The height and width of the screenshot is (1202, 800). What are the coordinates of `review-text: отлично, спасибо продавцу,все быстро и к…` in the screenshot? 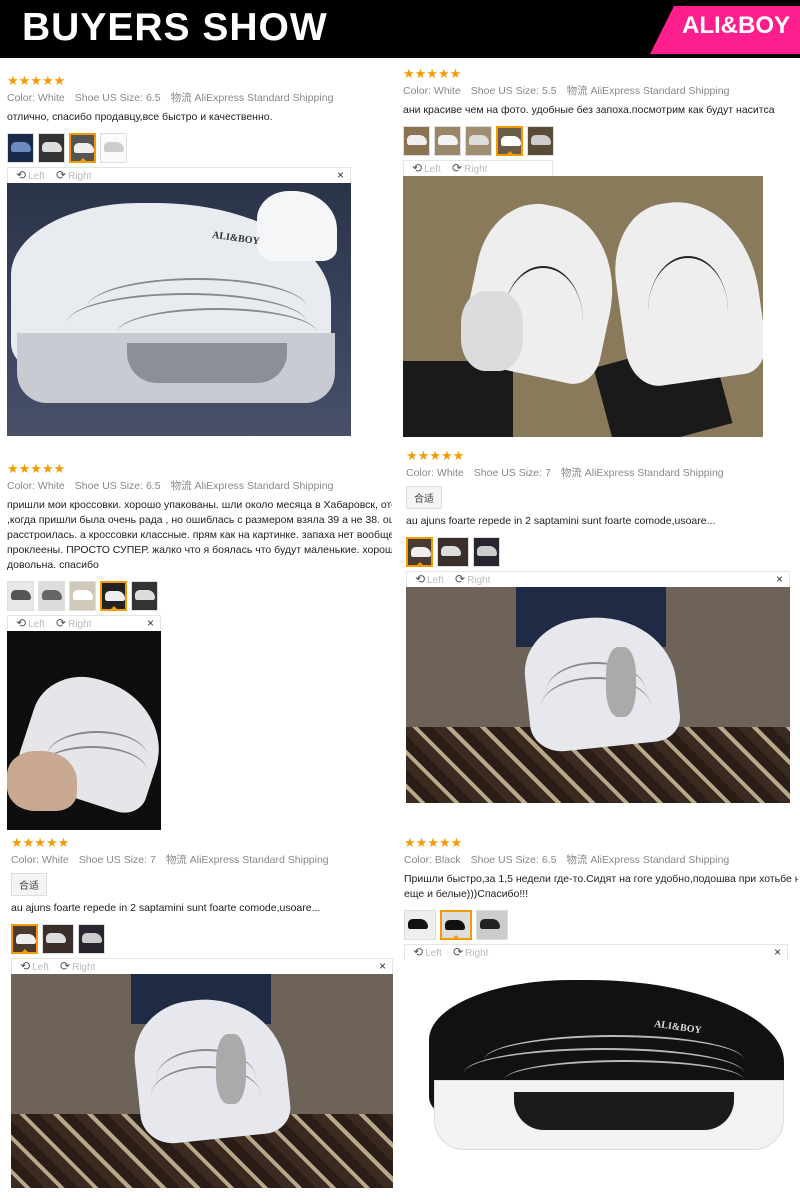 It's located at (199, 117).